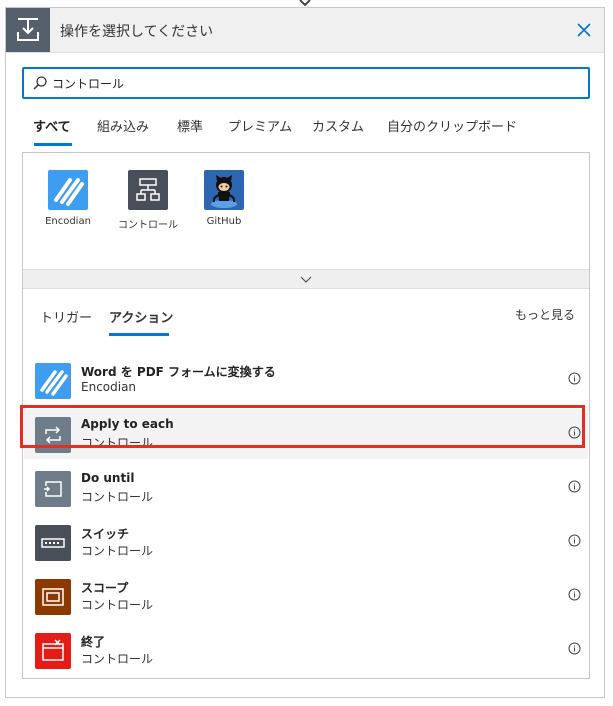 The image size is (613, 706). Describe the element at coordinates (139, 334) in the screenshot. I see `active-subtab-indicator` at that location.